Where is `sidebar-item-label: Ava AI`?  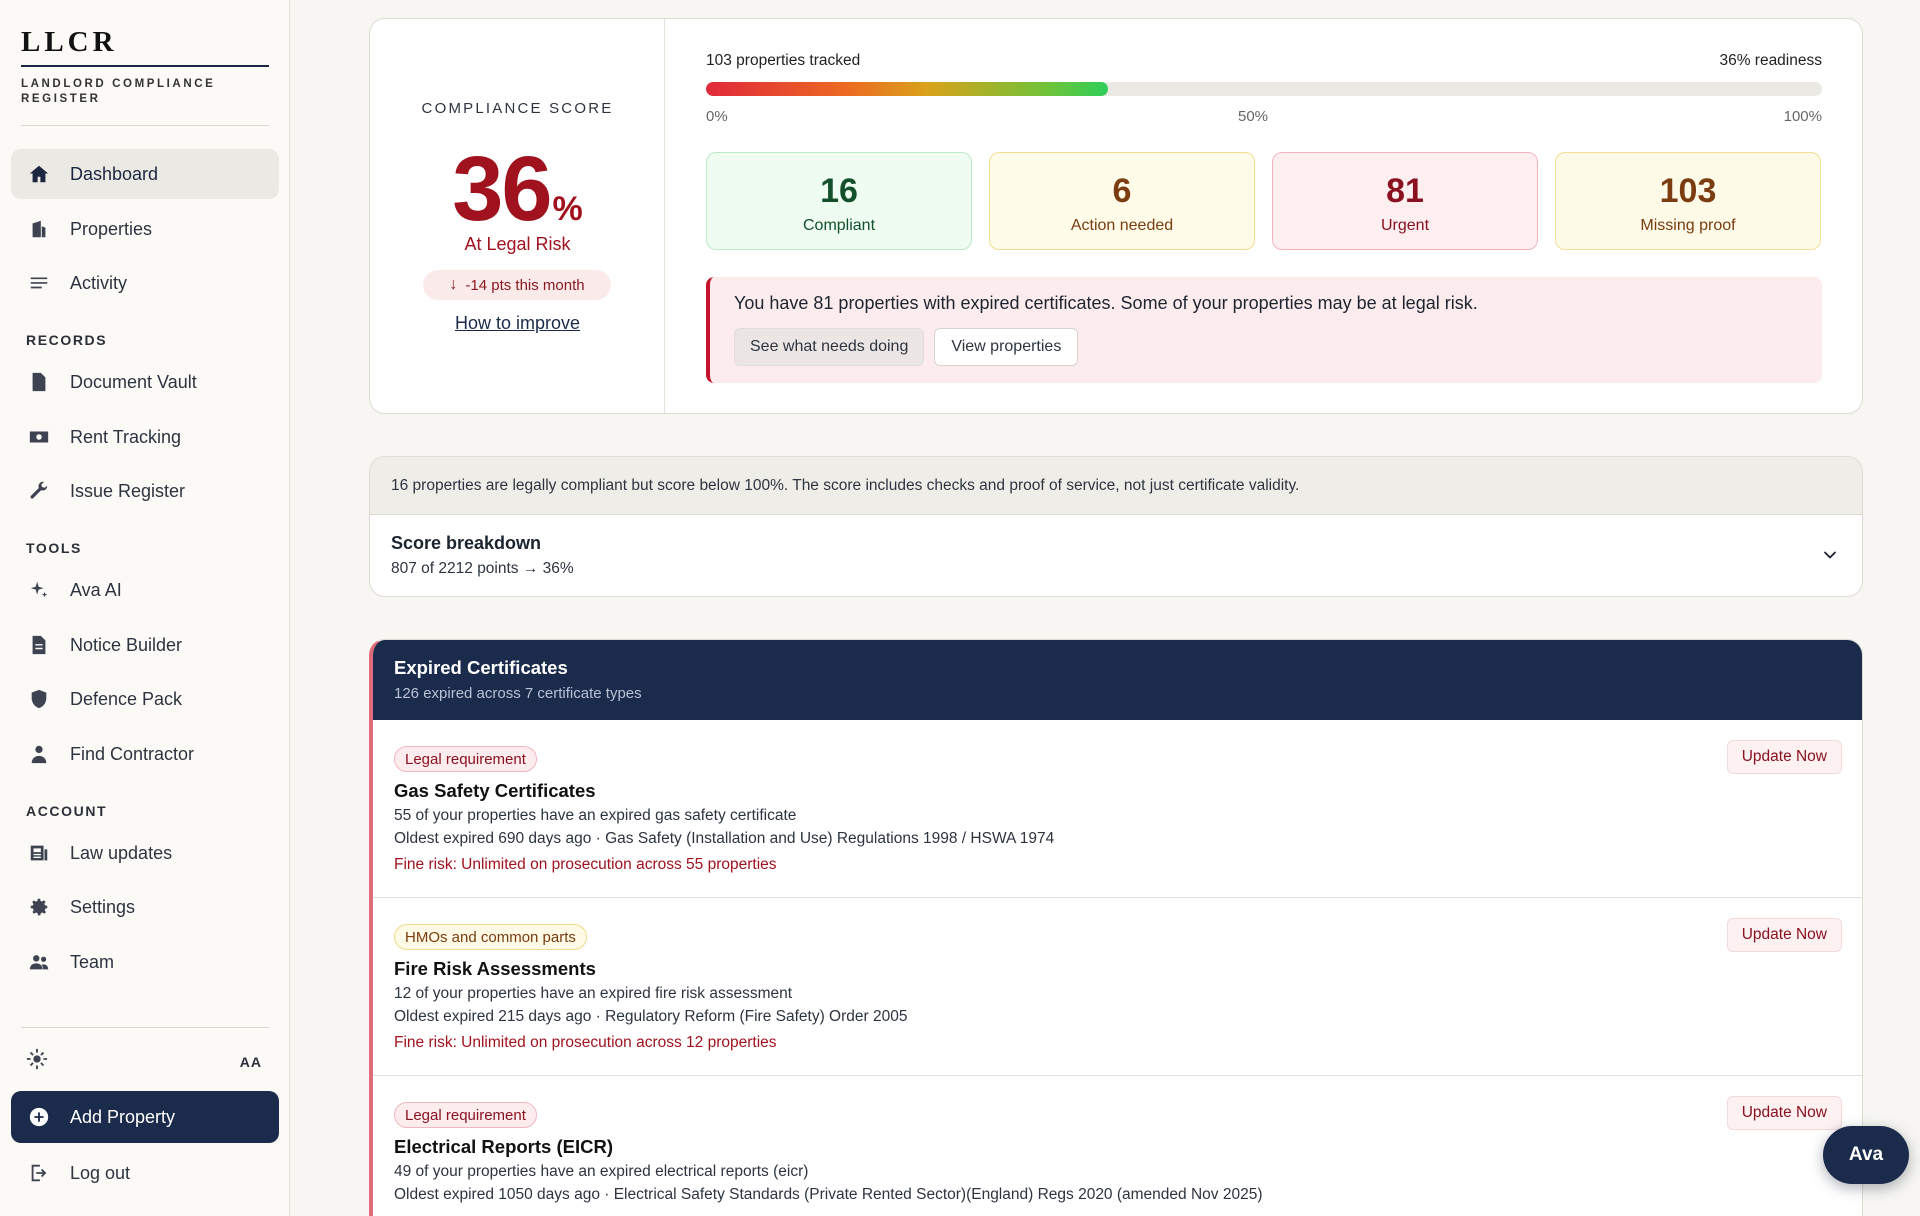
sidebar-item-label: Ava AI is located at coordinates (96, 589).